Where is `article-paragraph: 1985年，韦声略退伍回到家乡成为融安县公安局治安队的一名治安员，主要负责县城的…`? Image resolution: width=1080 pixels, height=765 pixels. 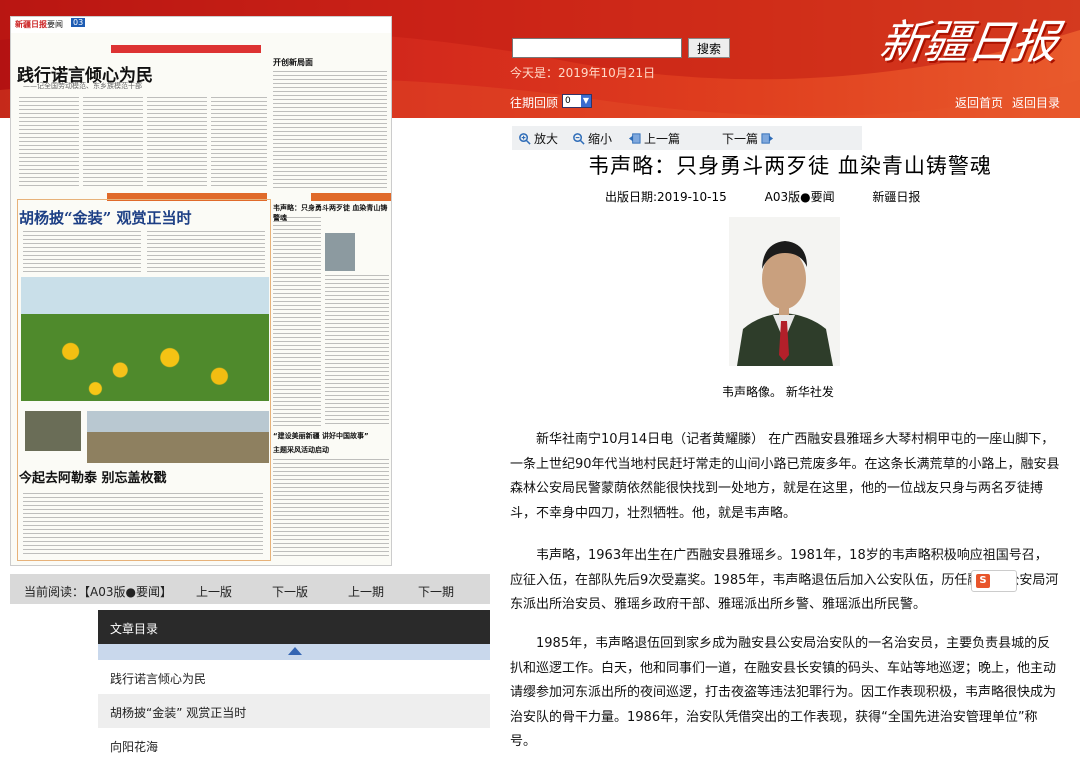 article-paragraph: 1985年，韦声略退伍回到家乡成为融安县公安局治安队的一名治安员，主要负责县城的… is located at coordinates (783, 692).